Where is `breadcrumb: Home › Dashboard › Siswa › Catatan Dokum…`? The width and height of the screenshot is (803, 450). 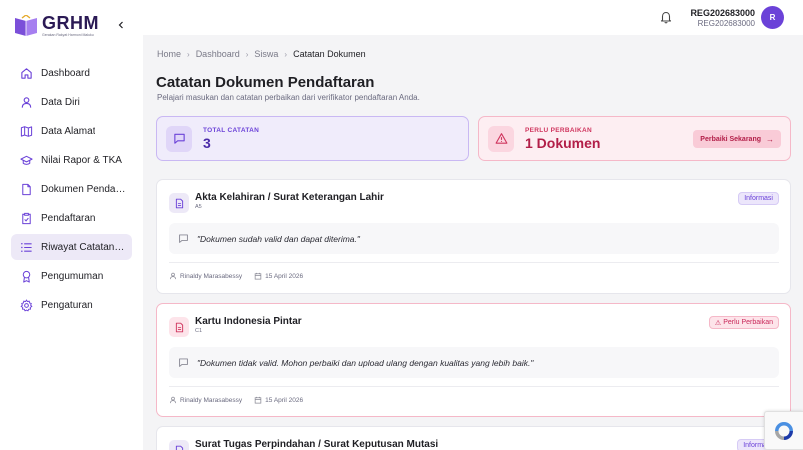
breadcrumb: Home › Dashboard › Siswa › Catatan Dokum… is located at coordinates (261, 54).